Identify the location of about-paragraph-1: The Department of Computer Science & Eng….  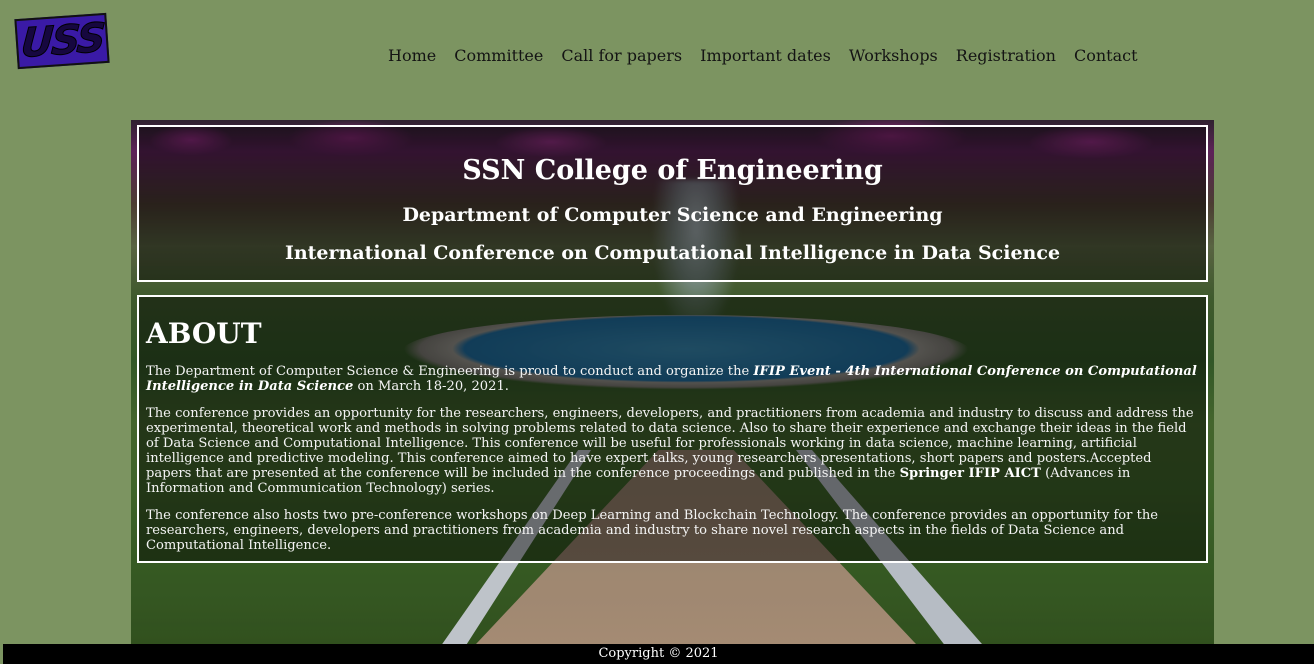
(673, 379).